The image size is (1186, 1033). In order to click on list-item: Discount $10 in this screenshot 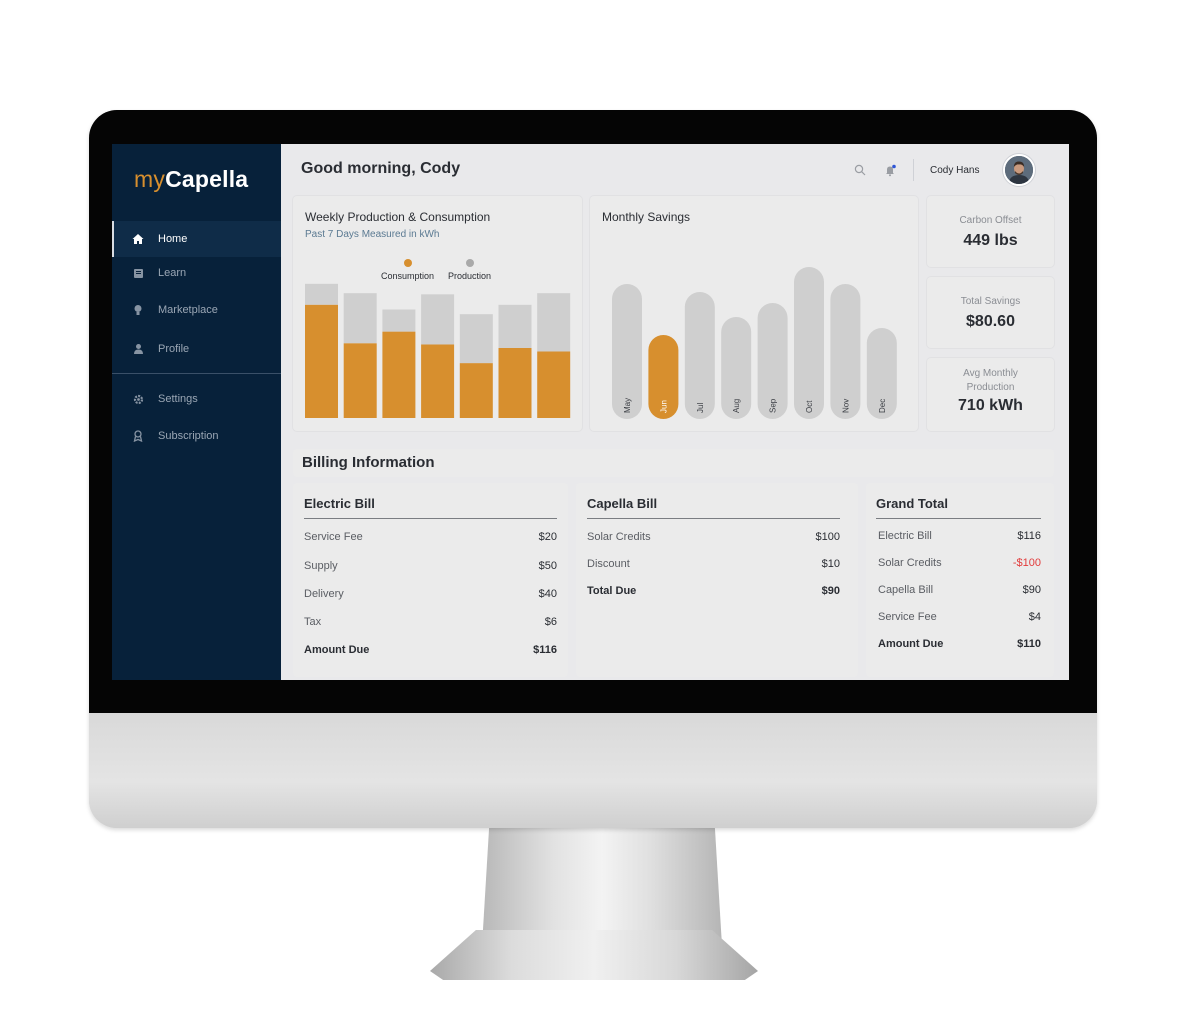, I will do `click(713, 564)`.